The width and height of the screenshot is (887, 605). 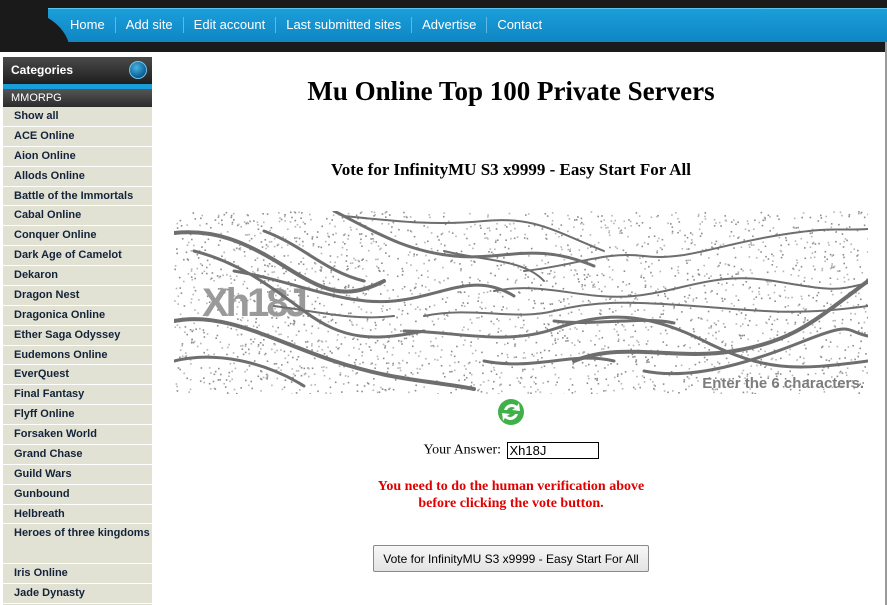 I want to click on category-item: Grand Chase, so click(x=77, y=454).